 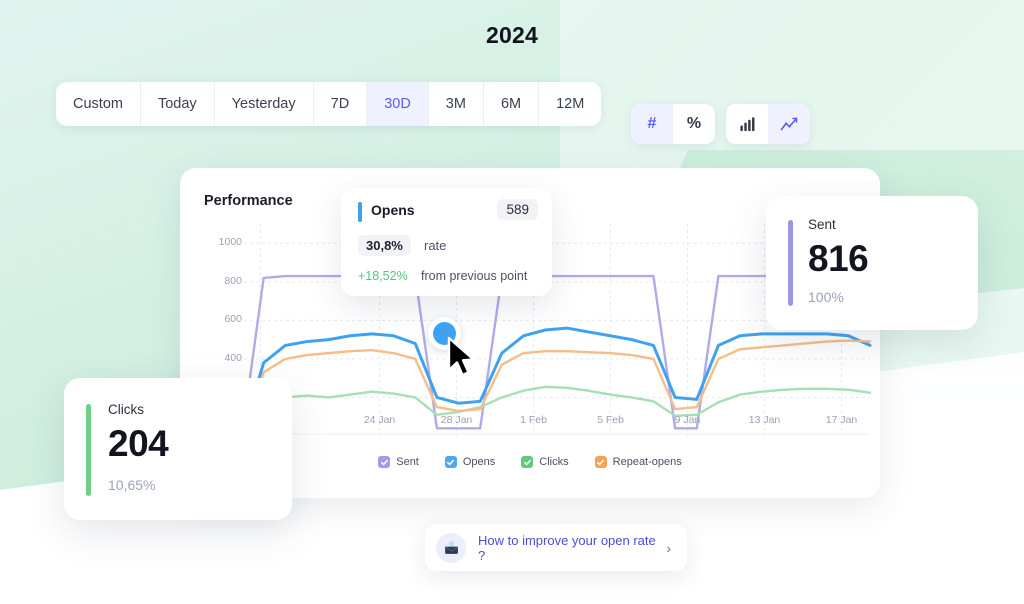 I want to click on mouse-cursor, so click(x=461, y=356).